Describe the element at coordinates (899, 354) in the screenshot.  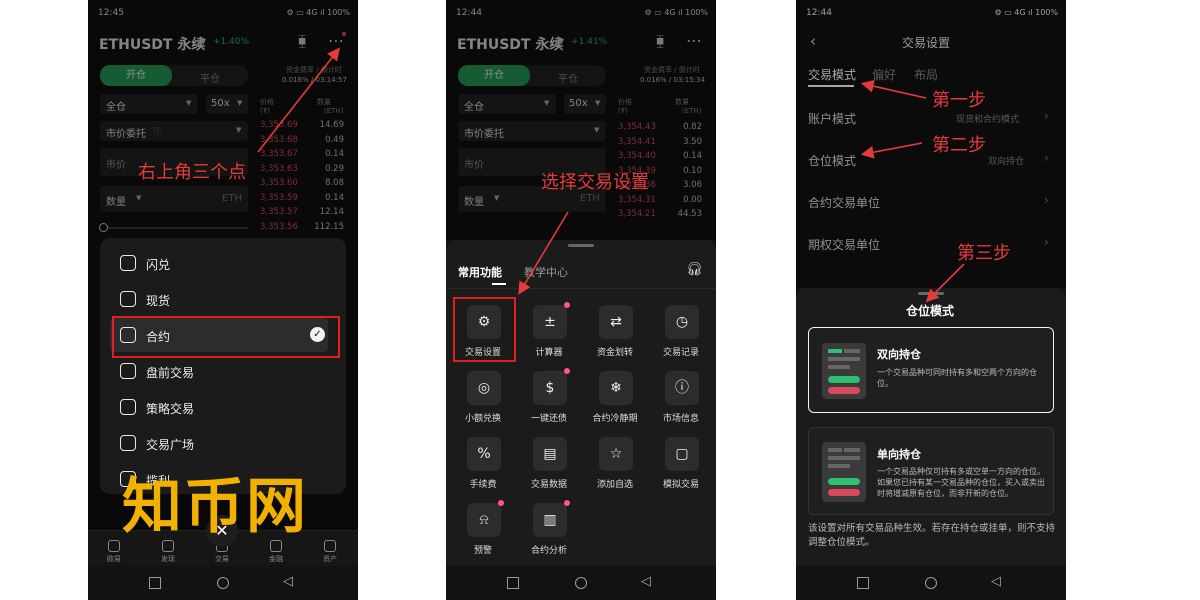
I see `option-title: 双向持仓` at that location.